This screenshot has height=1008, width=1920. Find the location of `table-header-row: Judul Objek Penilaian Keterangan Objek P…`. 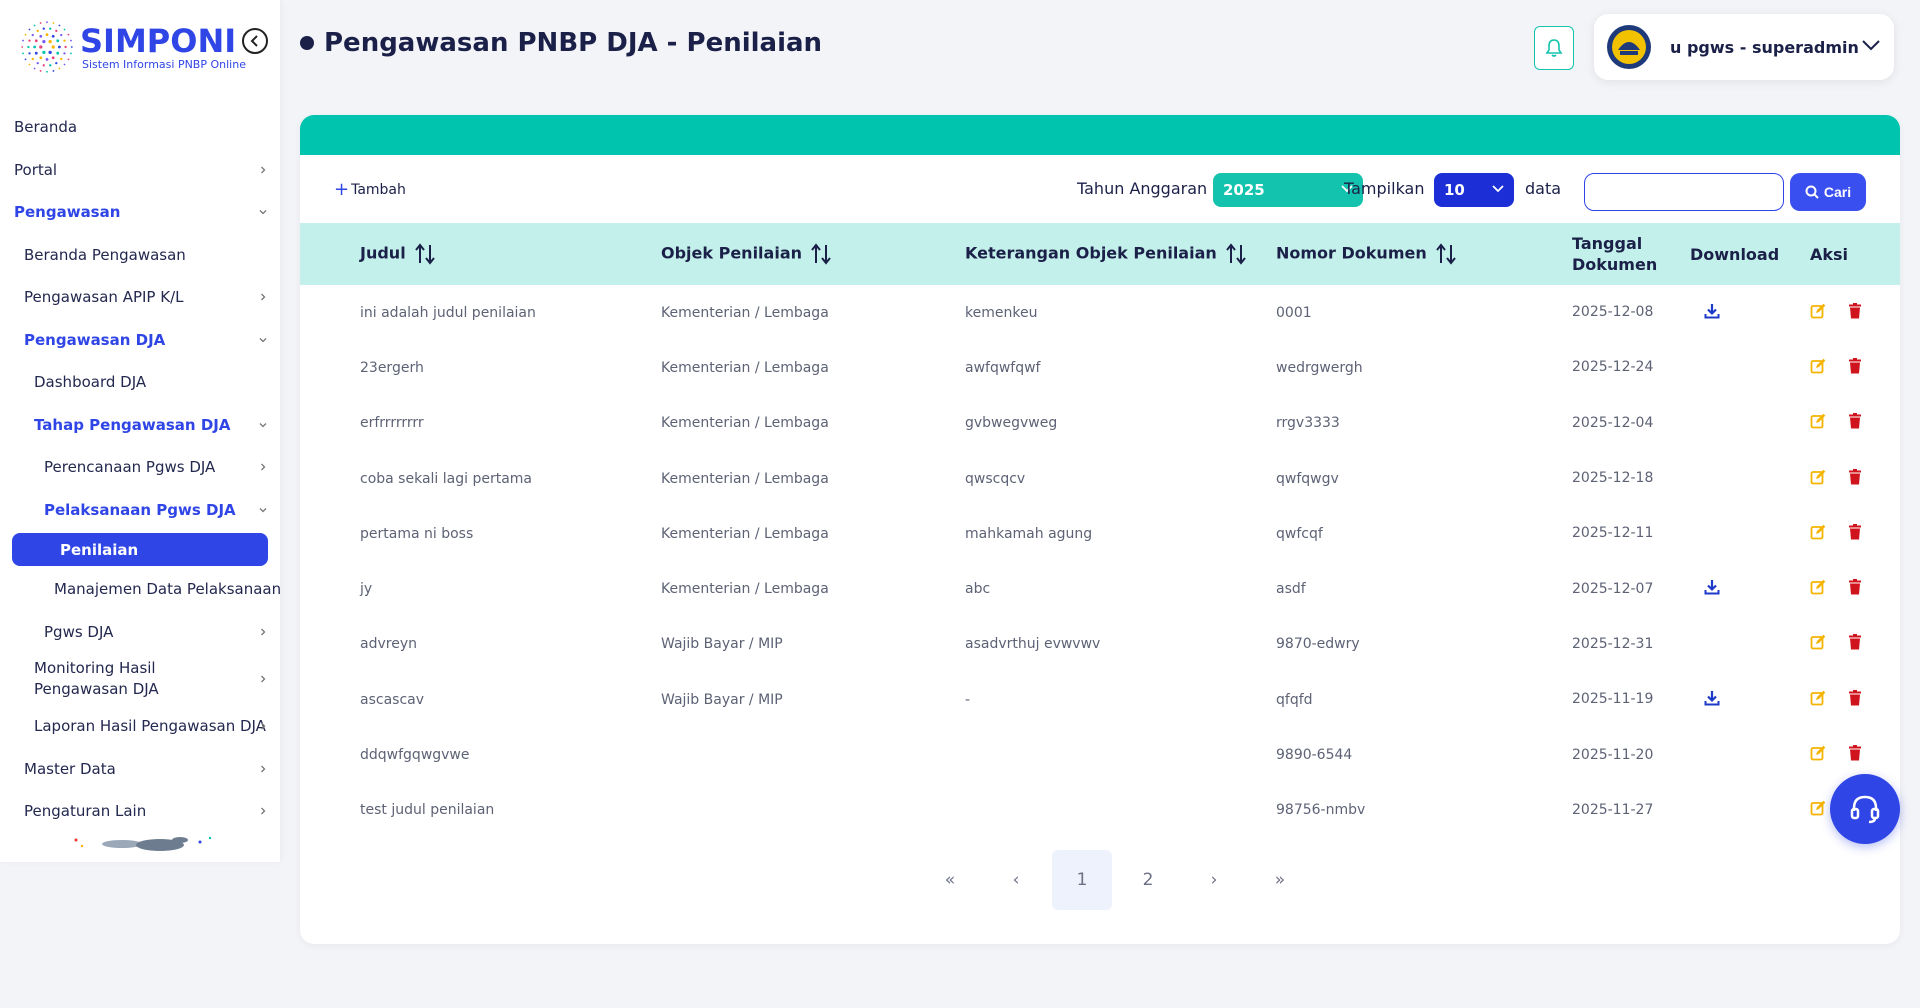

table-header-row: Judul Objek Penilaian Keterangan Objek P… is located at coordinates (1100, 254).